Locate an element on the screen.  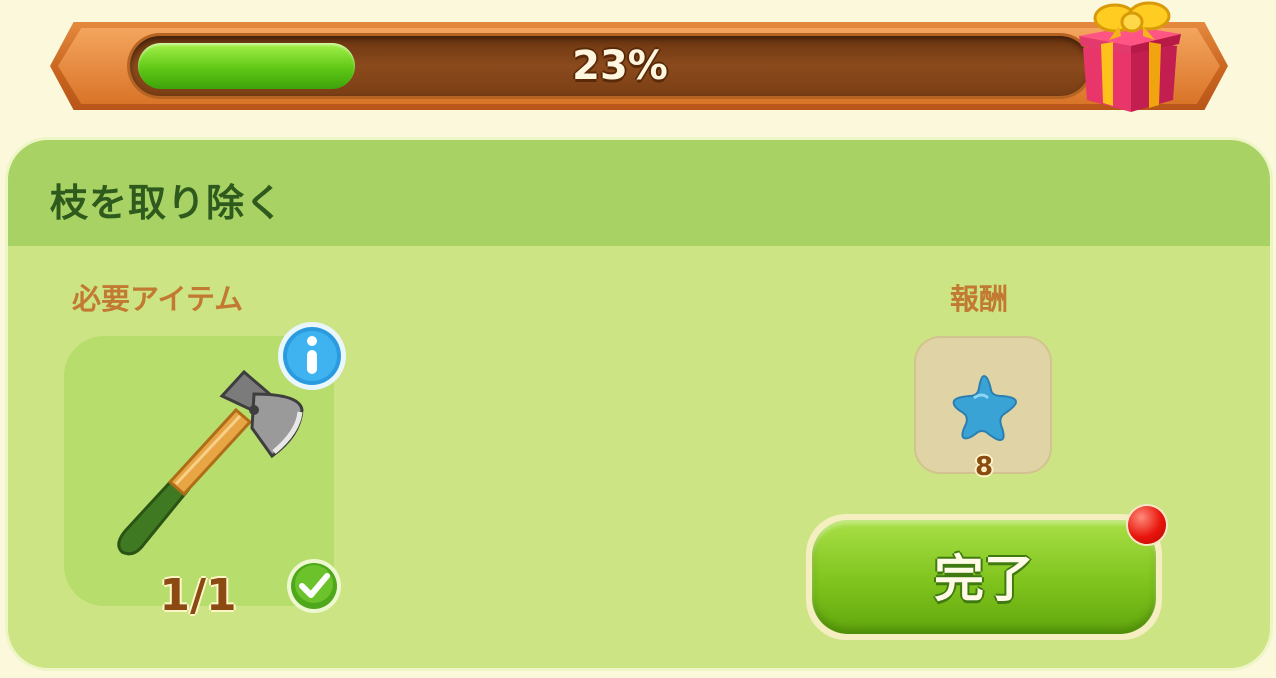
task-title: 枝を取り除く is located at coordinates (167, 203).